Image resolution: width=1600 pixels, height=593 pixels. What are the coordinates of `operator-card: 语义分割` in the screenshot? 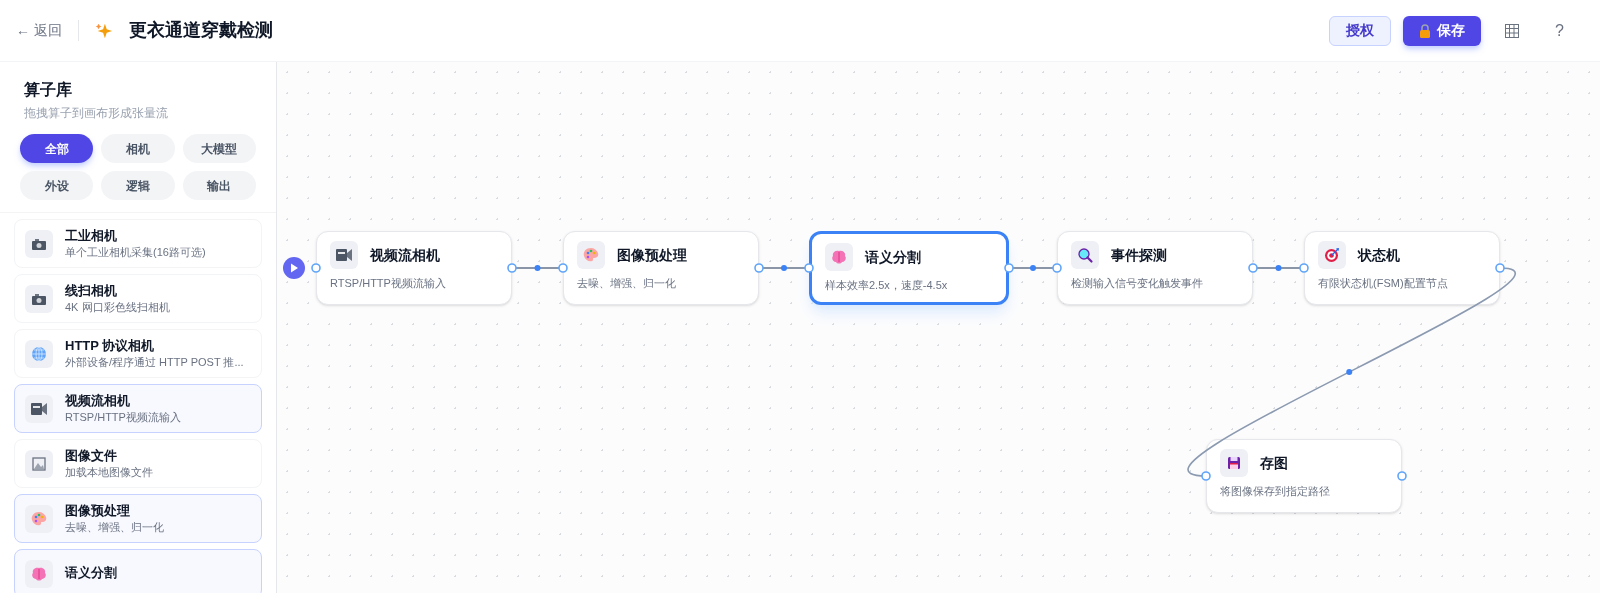 It's located at (138, 571).